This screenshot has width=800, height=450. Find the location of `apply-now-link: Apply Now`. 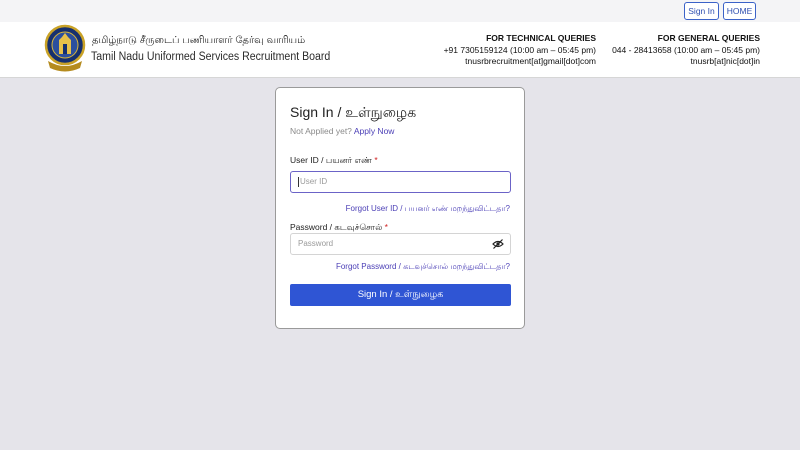

apply-now-link: Apply Now is located at coordinates (374, 131).